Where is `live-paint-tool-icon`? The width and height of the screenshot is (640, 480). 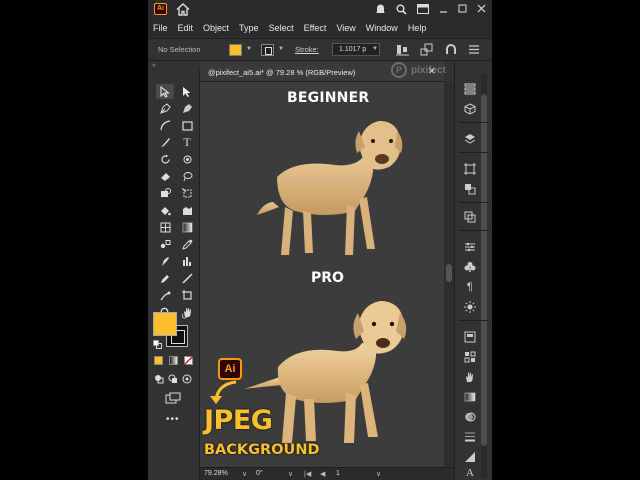
live-paint-tool-icon is located at coordinates (165, 210).